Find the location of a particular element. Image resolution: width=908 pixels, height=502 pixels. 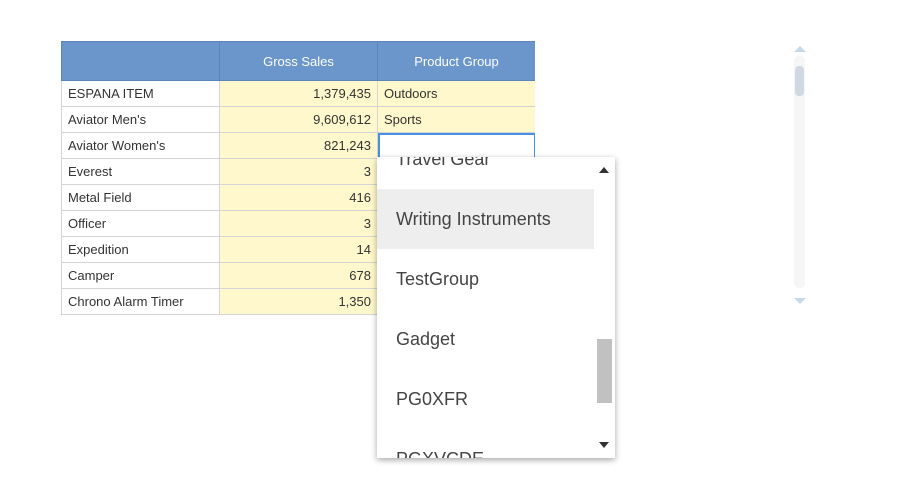

row-name-cell: Aviator Women's is located at coordinates (140, 145).